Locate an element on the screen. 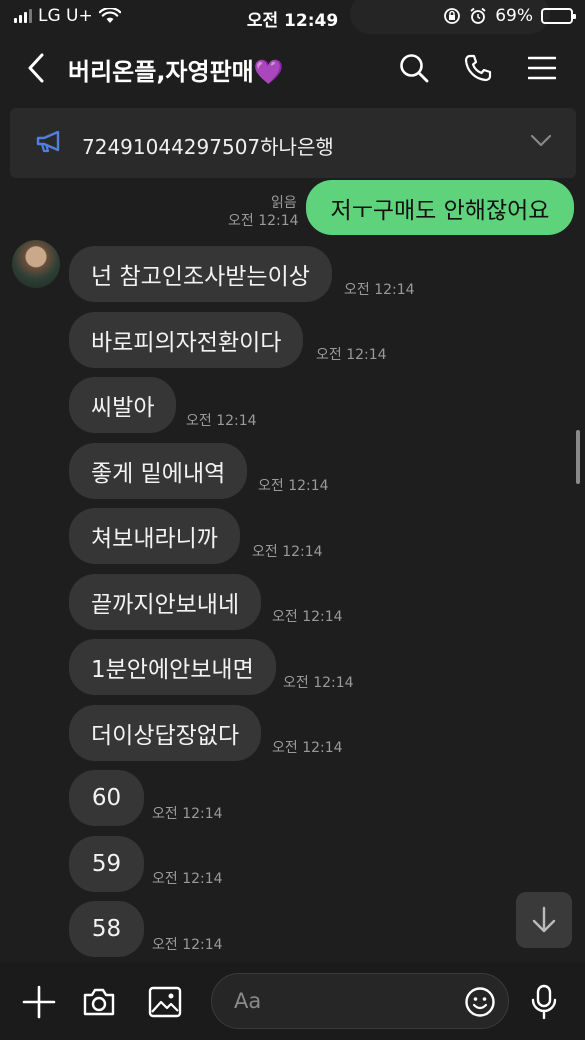  sent-message-bubble: 저ㅜ구매도 안해잖어요 is located at coordinates (440, 207).